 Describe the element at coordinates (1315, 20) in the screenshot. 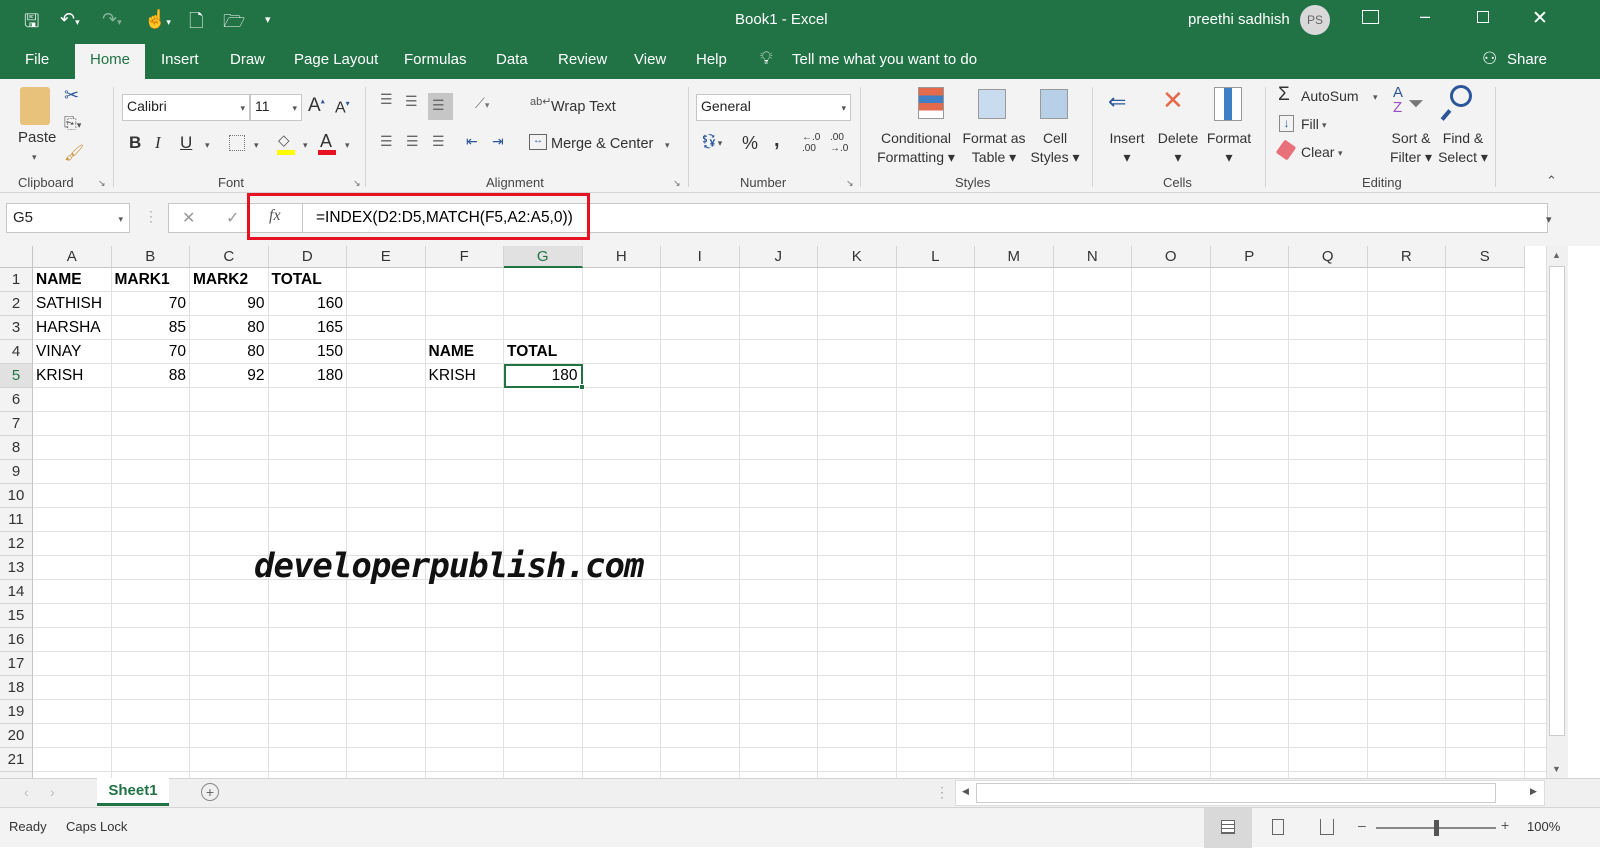

I see `user-avatar: PS` at that location.